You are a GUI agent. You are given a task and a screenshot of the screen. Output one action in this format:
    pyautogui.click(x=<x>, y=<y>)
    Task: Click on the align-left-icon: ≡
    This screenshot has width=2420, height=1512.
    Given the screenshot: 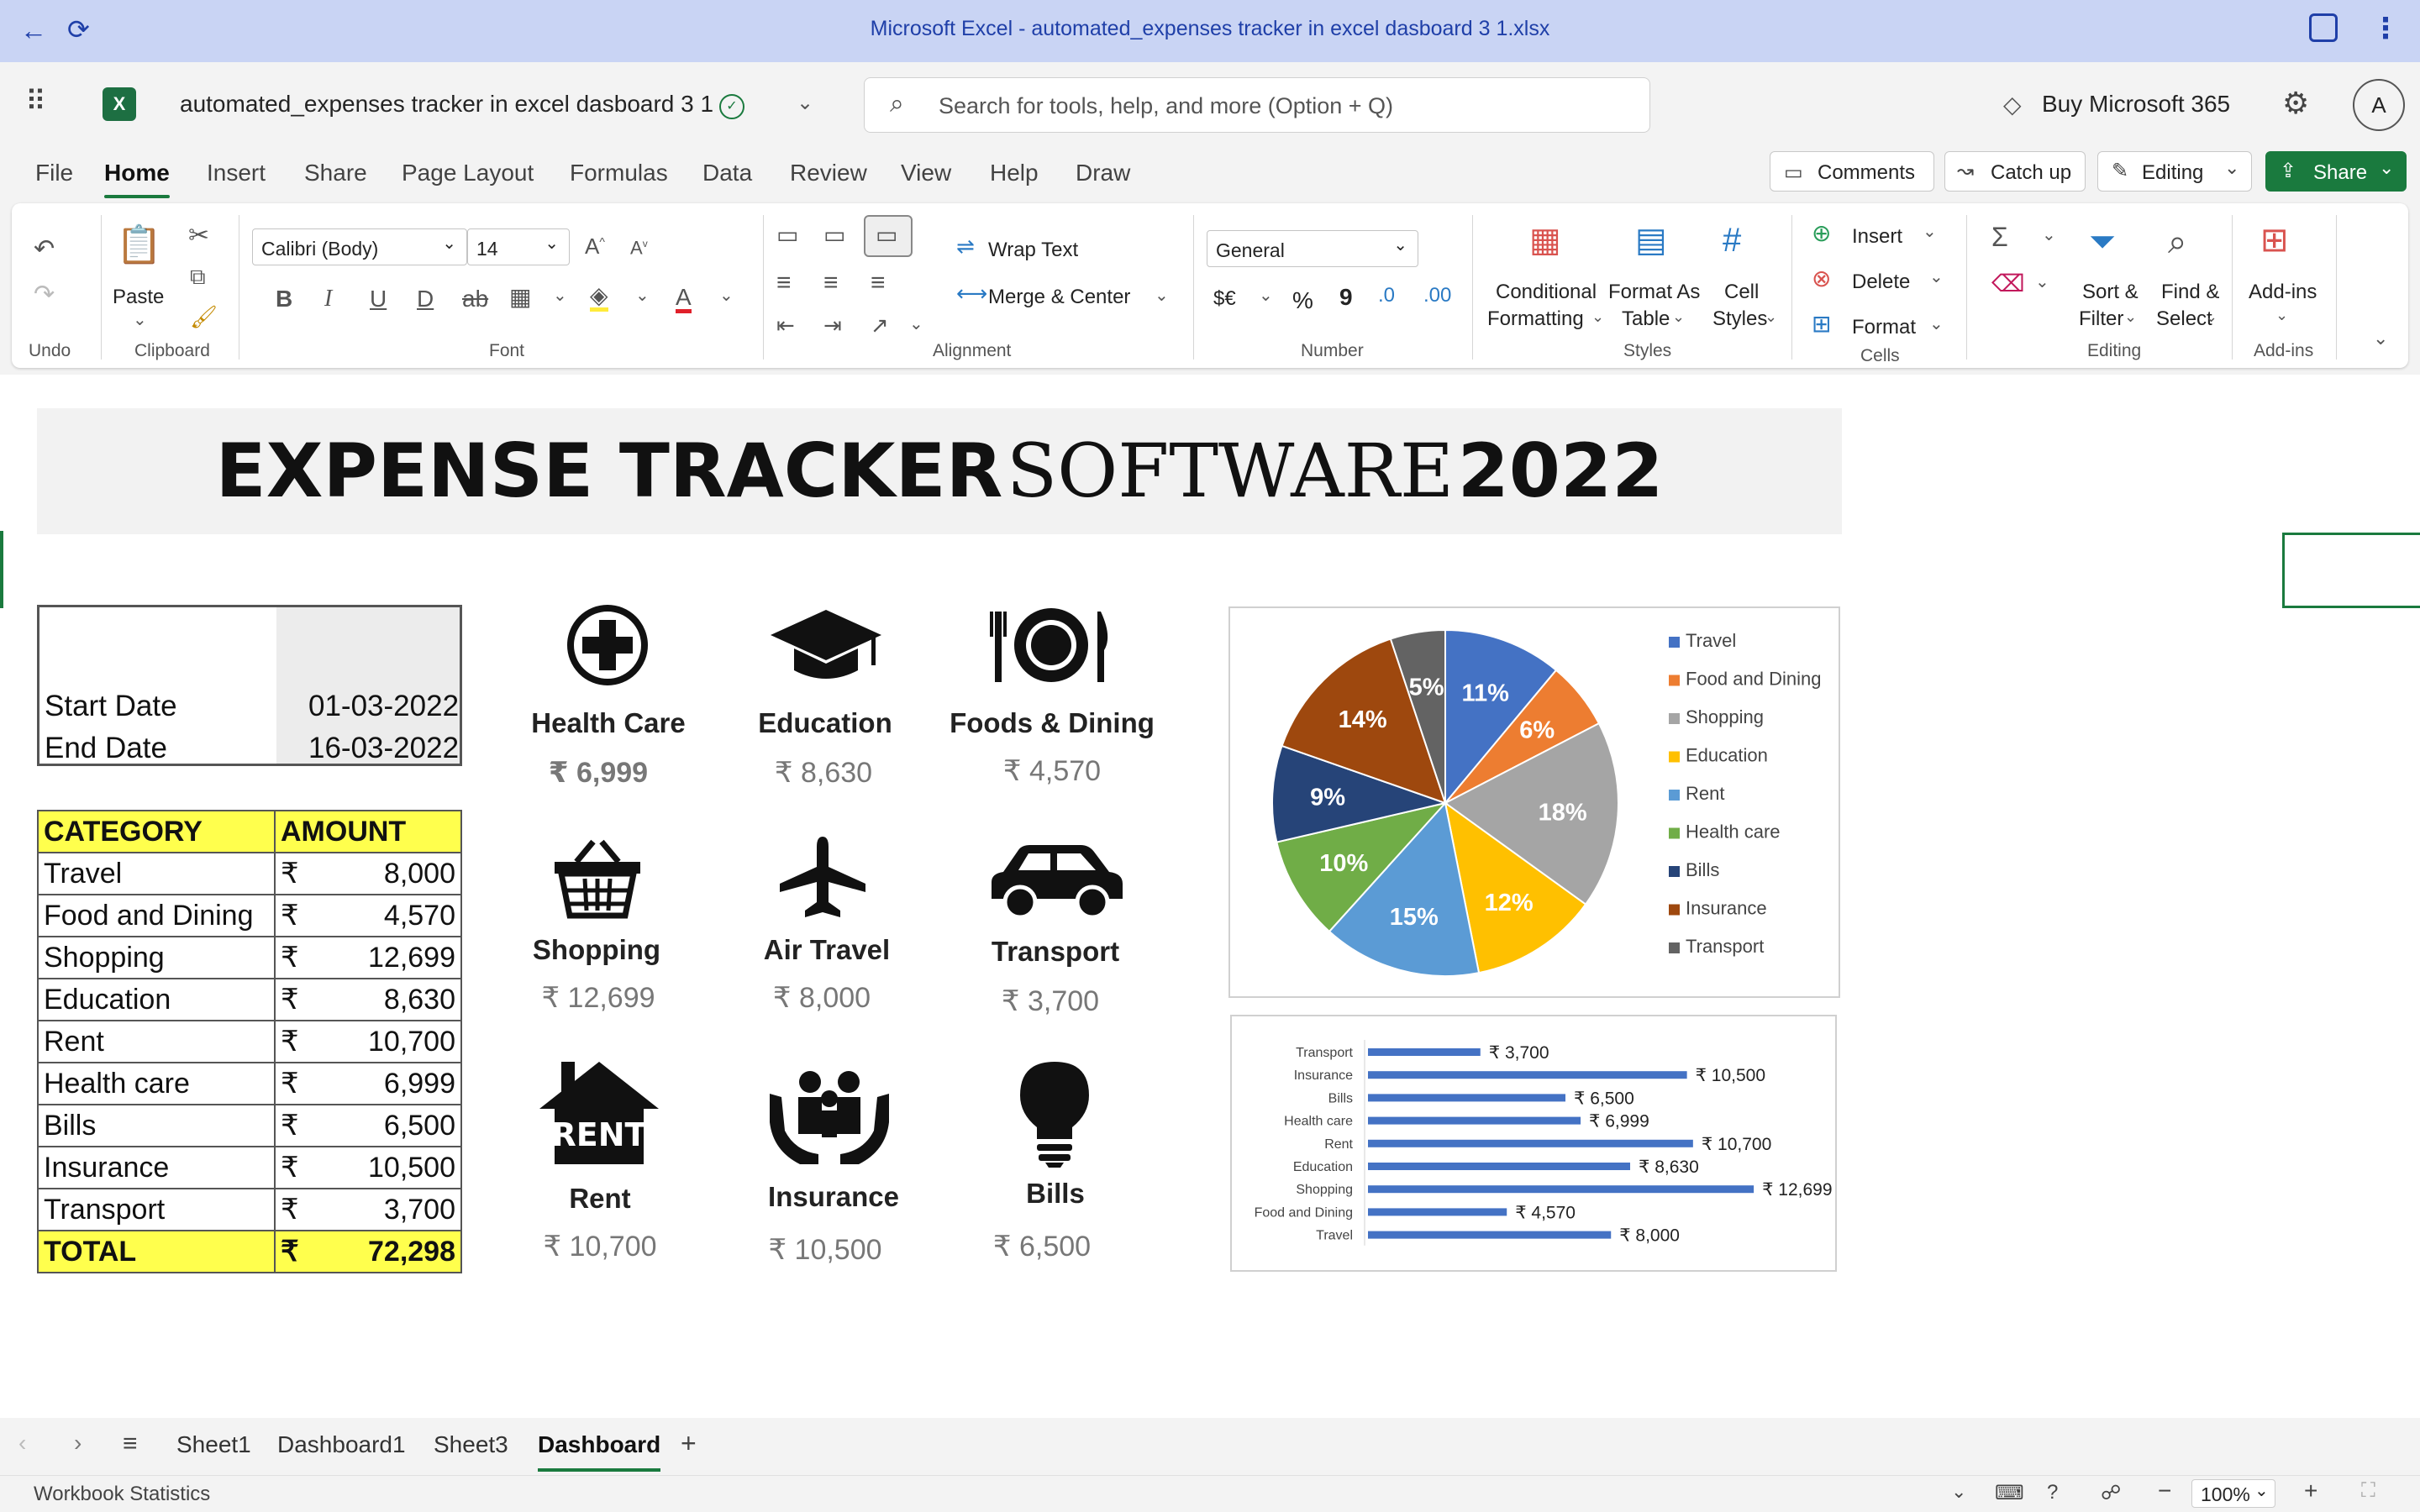 What is the action you would take?
    pyautogui.click(x=784, y=283)
    